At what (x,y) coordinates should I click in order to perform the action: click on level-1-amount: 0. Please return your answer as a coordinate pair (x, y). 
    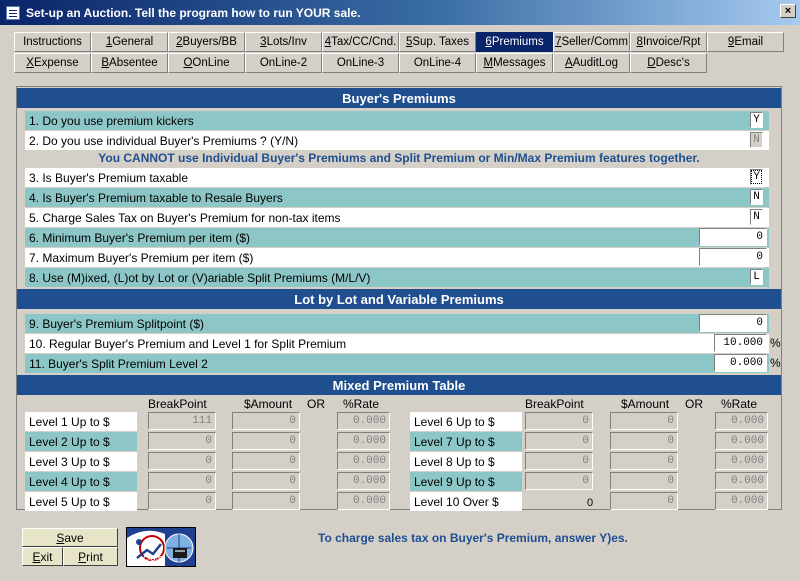
    Looking at the image, I should click on (266, 421).